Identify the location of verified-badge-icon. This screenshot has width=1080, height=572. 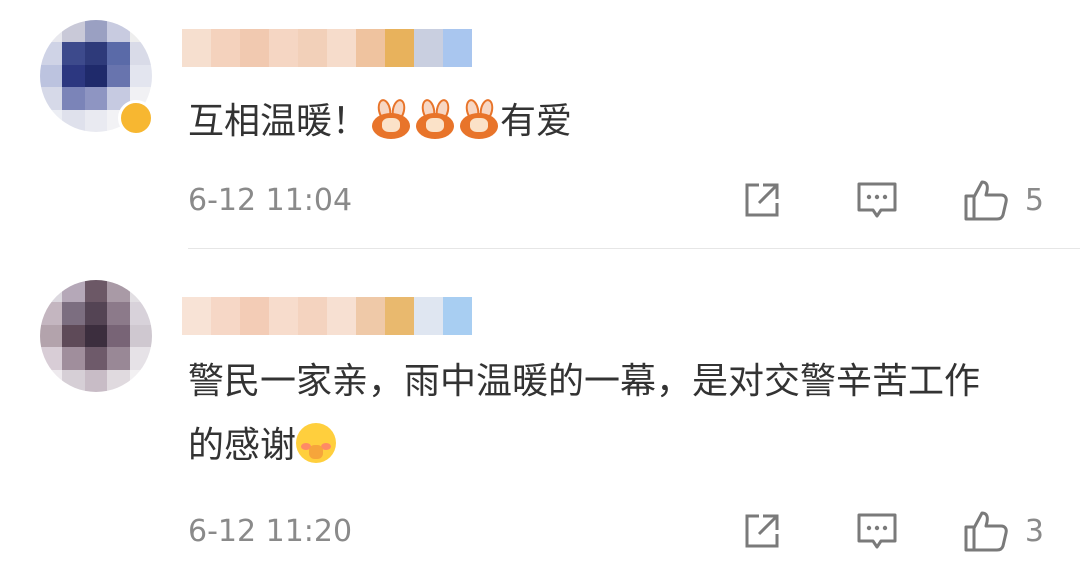
(136, 118).